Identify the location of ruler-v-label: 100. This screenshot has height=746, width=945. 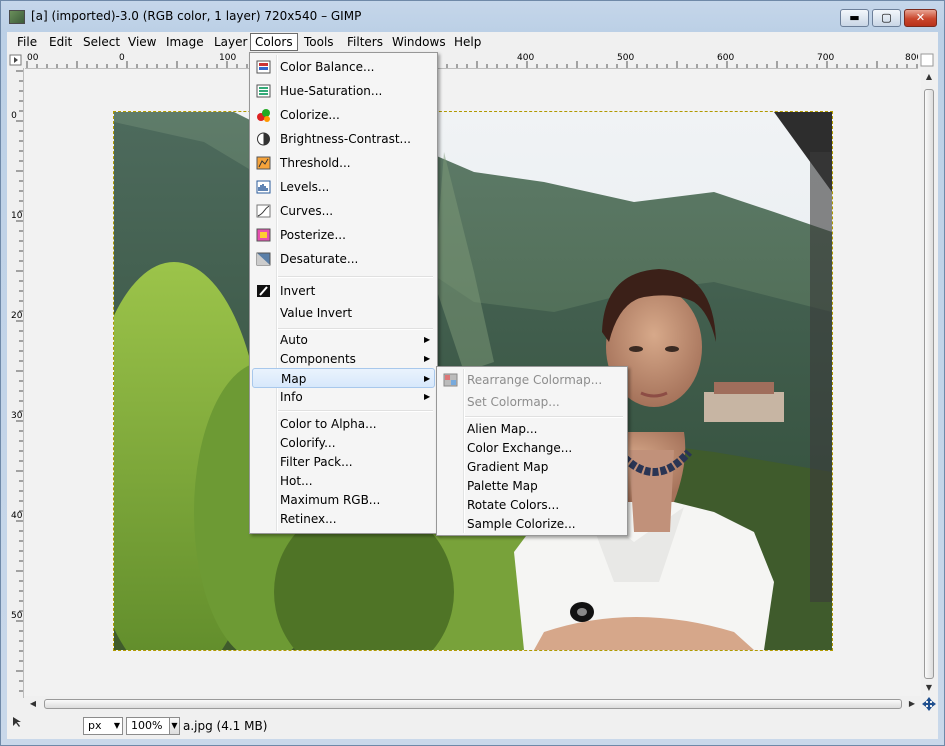
(17, 216).